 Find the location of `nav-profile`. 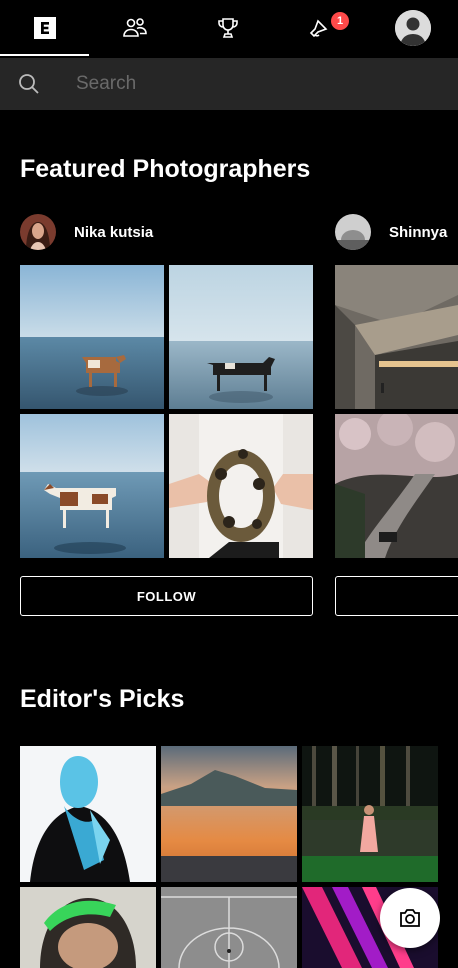

nav-profile is located at coordinates (413, 28).